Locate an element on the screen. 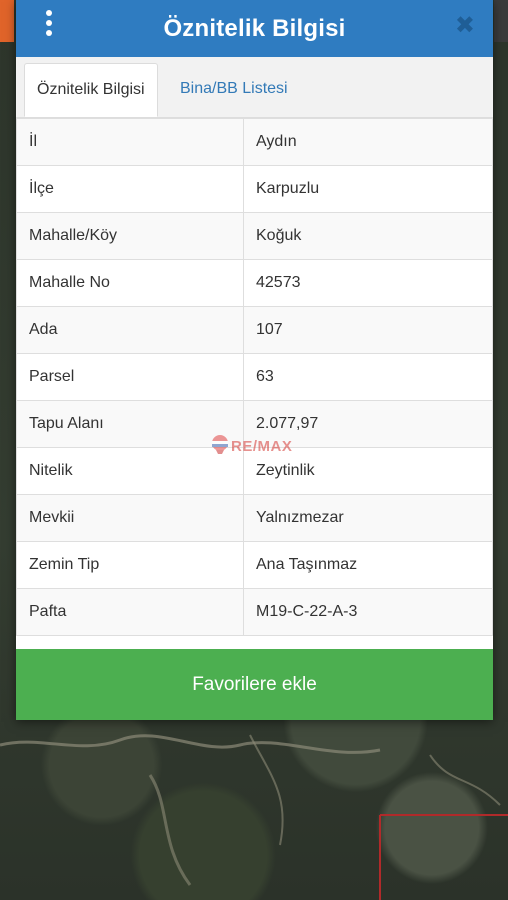 Image resolution: width=508 pixels, height=900 pixels. row-value: 2.077,97 is located at coordinates (368, 424).